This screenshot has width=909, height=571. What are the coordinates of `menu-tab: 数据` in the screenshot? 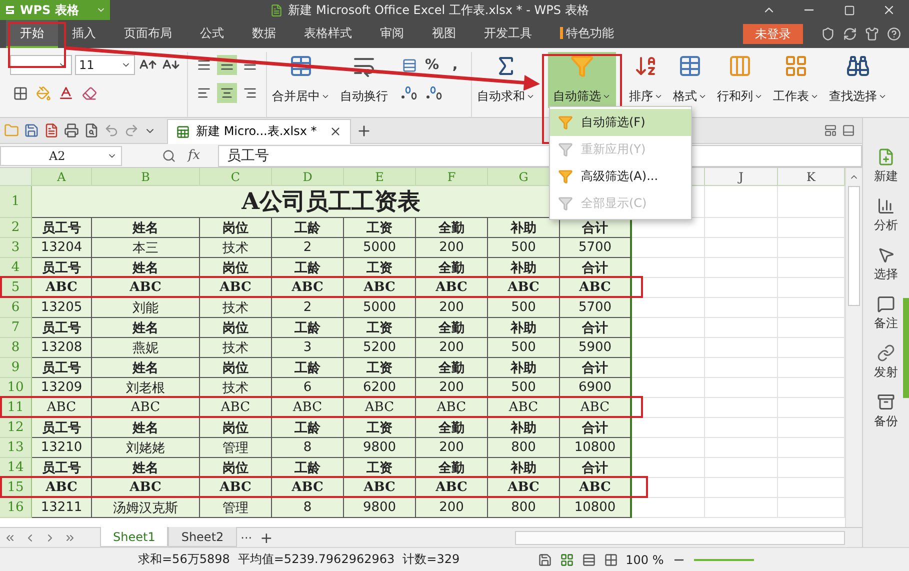 It's located at (264, 34).